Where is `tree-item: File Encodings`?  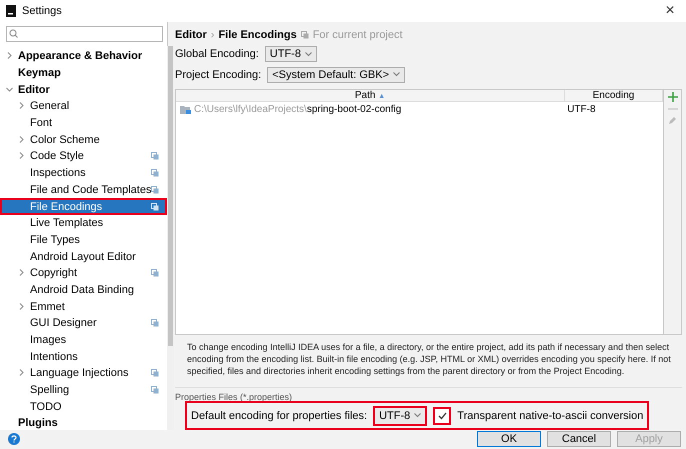 tree-item: File Encodings is located at coordinates (84, 206).